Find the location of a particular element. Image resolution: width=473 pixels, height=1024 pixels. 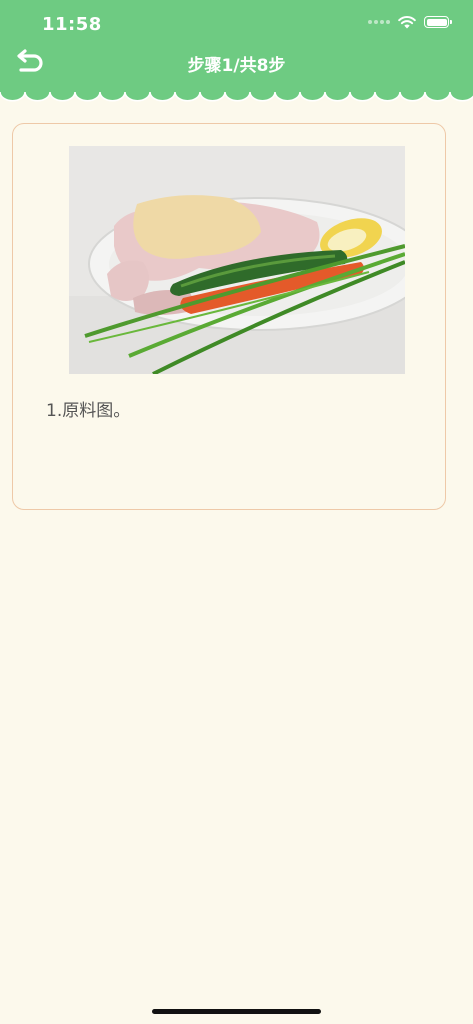

step-description: 1.原料图。 is located at coordinates (88, 411).